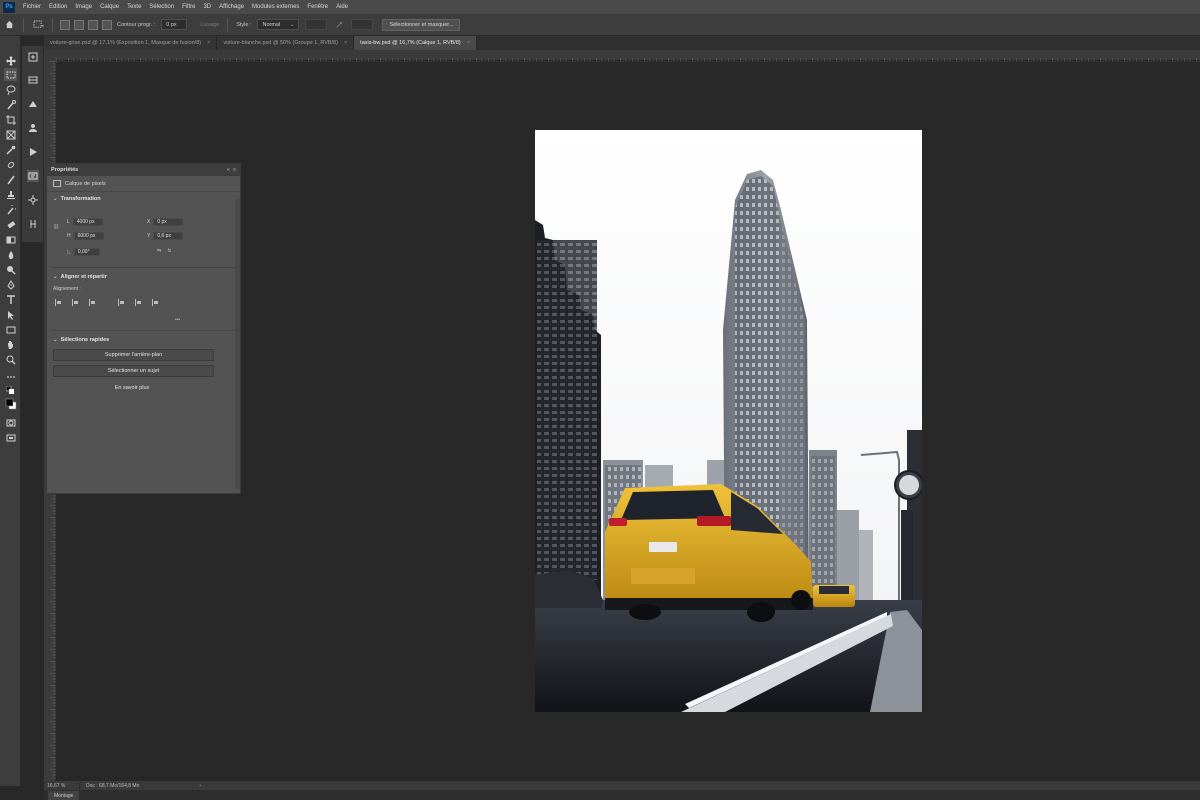 The height and width of the screenshot is (800, 1200). What do you see at coordinates (169, 251) in the screenshot?
I see `flip-vertical-icon: ⇅` at bounding box center [169, 251].